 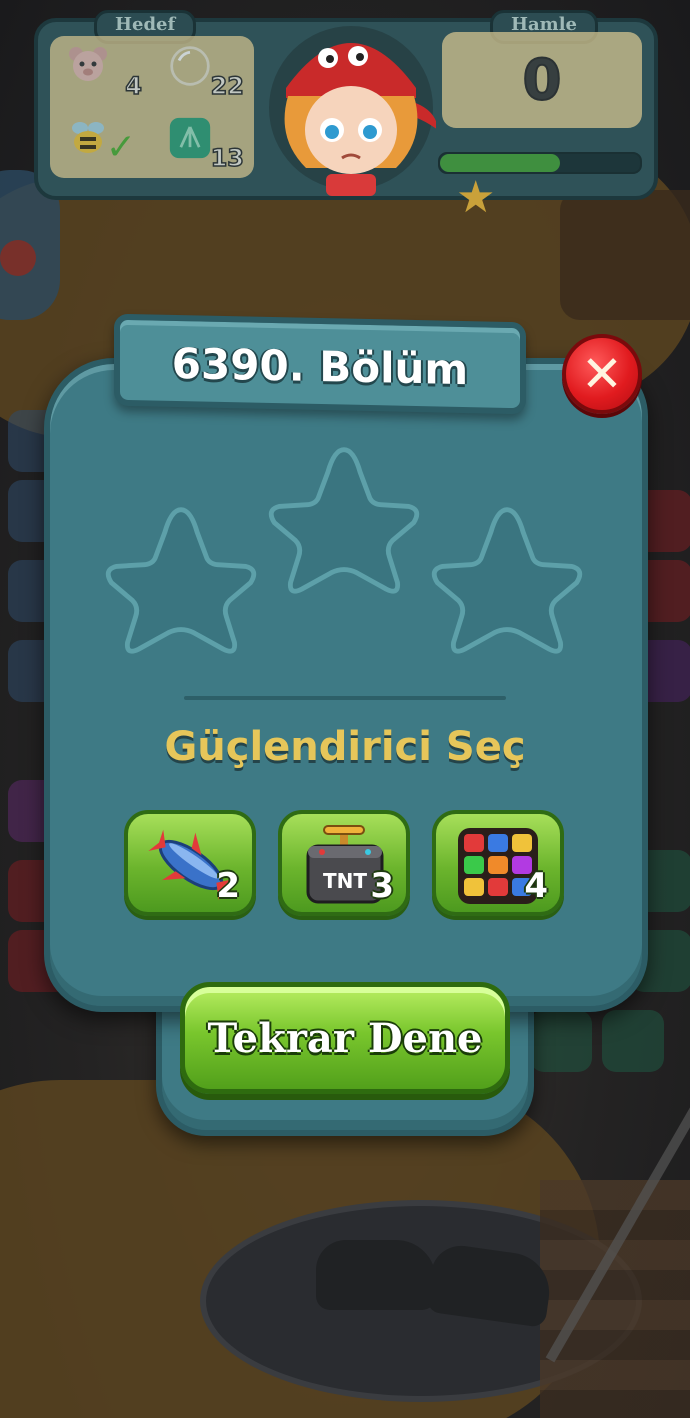 I want to click on moves-panel: 0, so click(x=542, y=80).